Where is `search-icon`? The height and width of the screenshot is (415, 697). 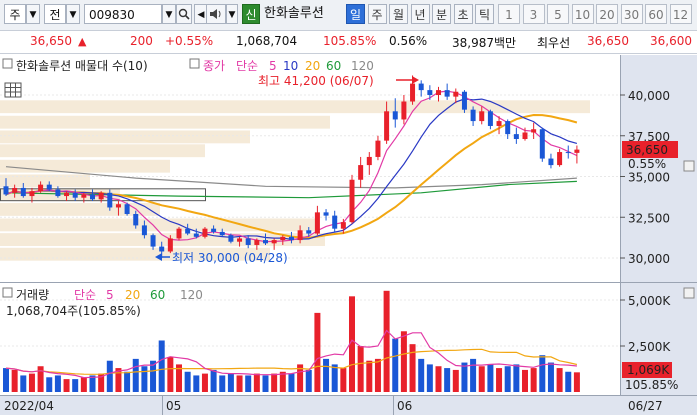 search-icon is located at coordinates (184, 14).